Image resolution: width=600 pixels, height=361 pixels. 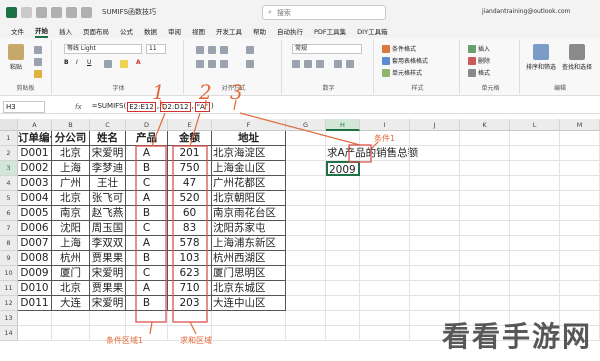 I want to click on cell-C8: 李双双, so click(x=108, y=243).